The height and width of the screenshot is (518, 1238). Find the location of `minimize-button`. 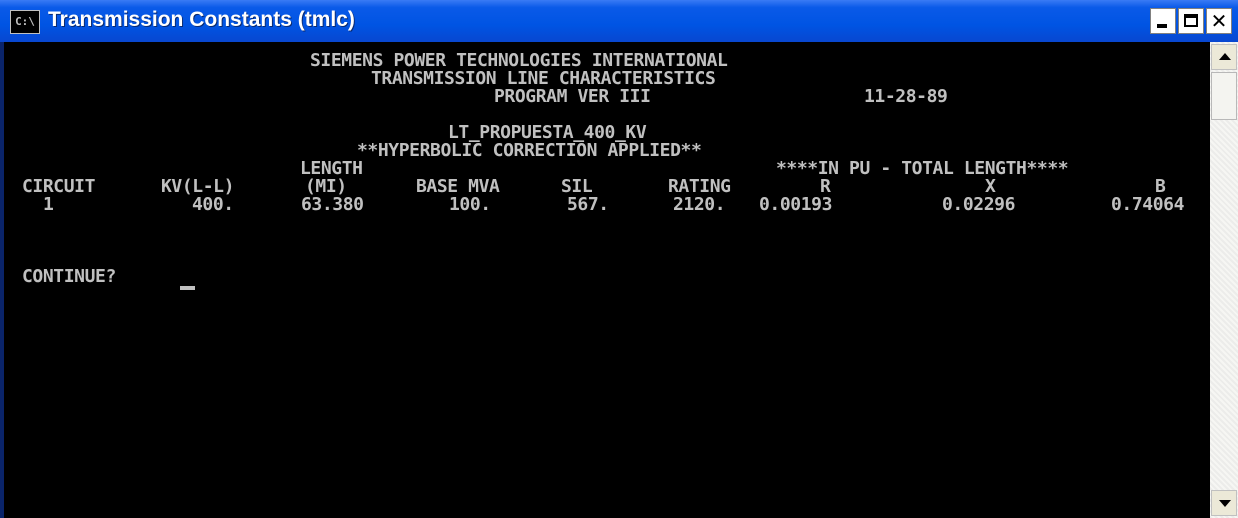

minimize-button is located at coordinates (1163, 21).